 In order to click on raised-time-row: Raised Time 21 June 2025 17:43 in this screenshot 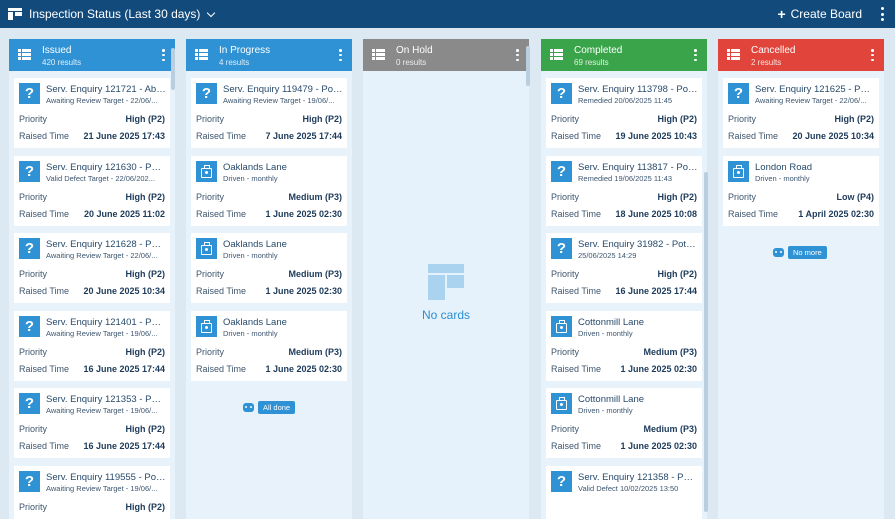, I will do `click(92, 136)`.